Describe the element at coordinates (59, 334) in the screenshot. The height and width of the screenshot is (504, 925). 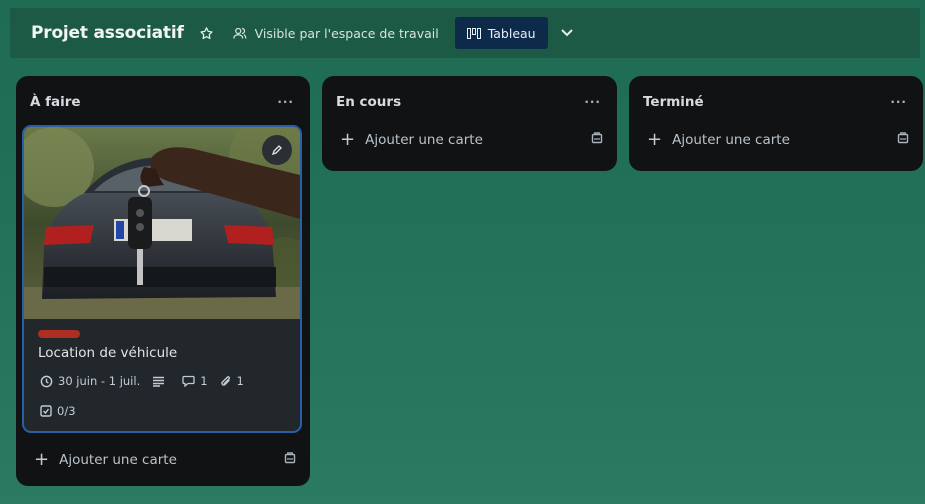
I see `card-label` at that location.